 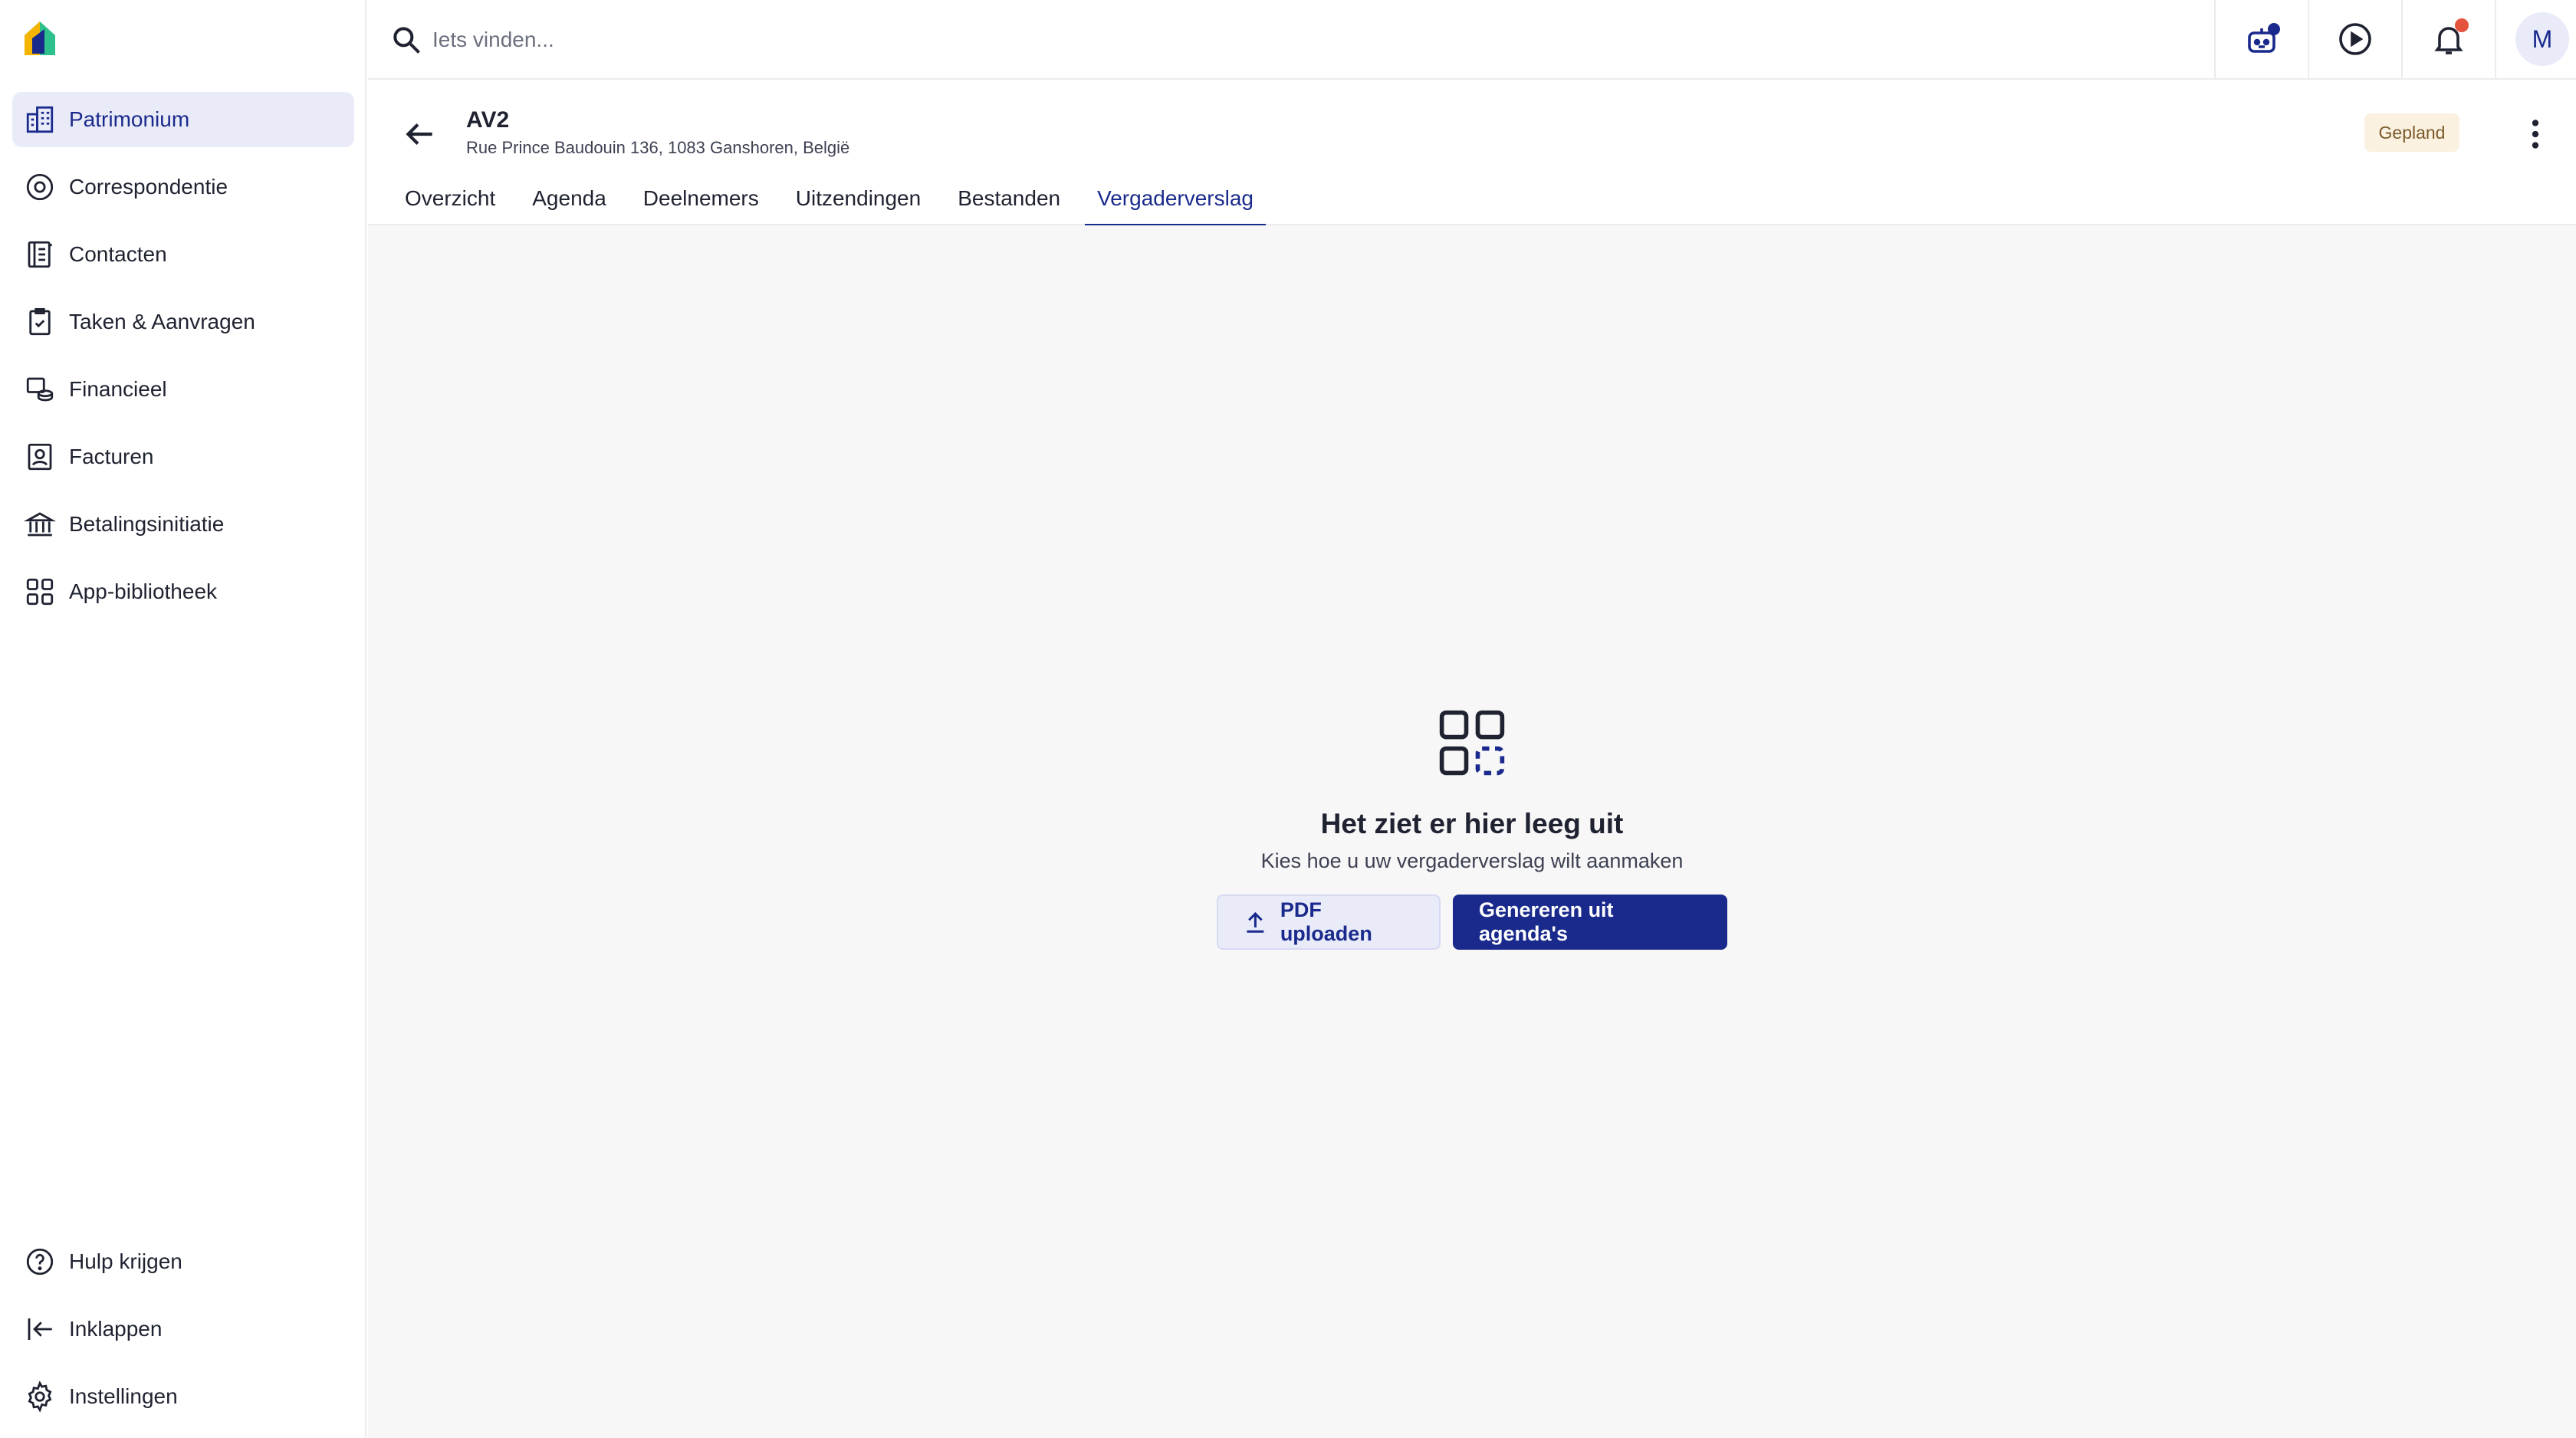 I want to click on apps-grid-icon, so click(x=40, y=592).